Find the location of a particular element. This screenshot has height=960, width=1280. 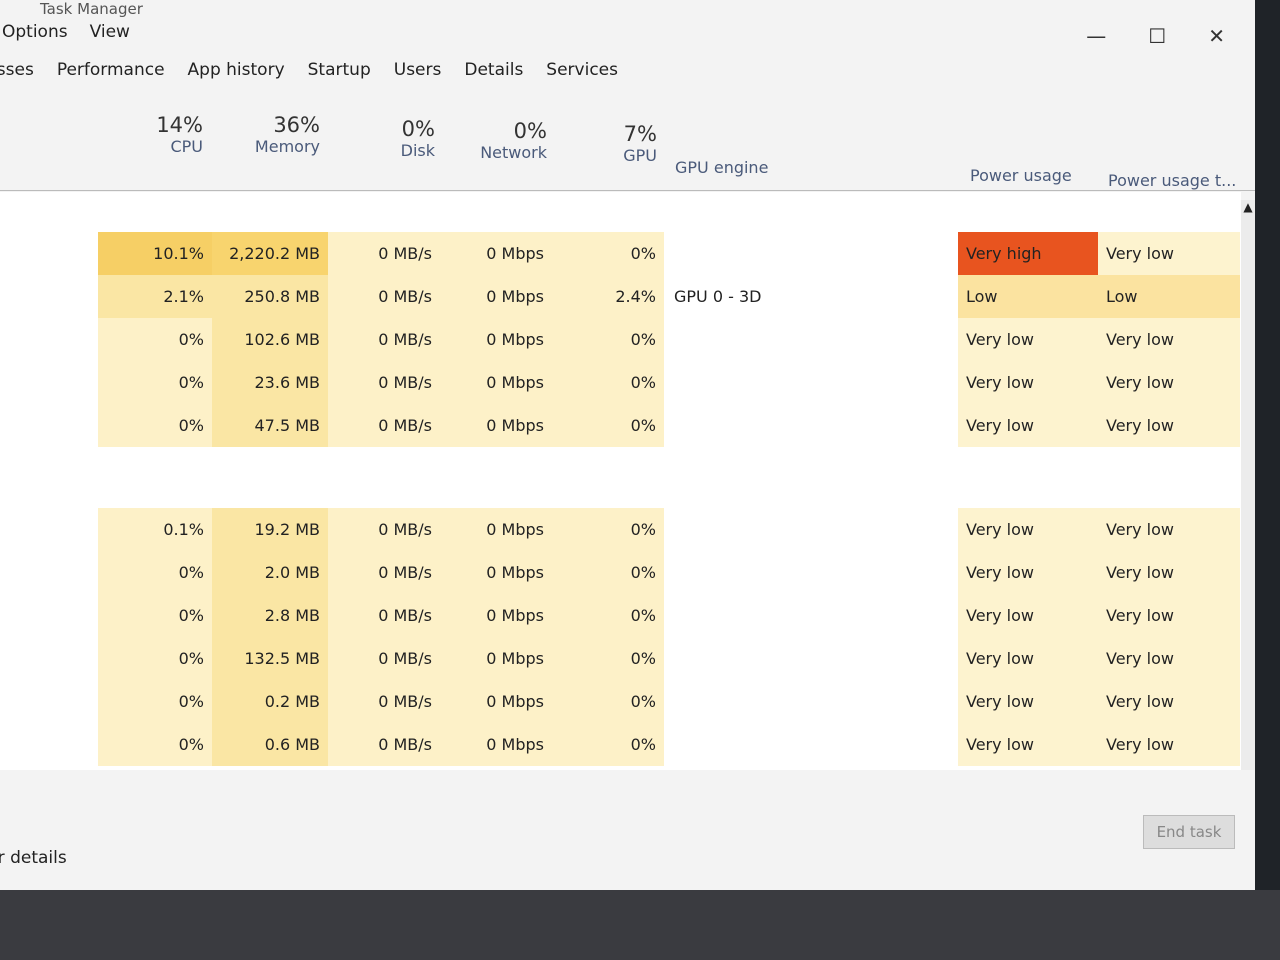

maximize-button: ☐ is located at coordinates (1157, 36).